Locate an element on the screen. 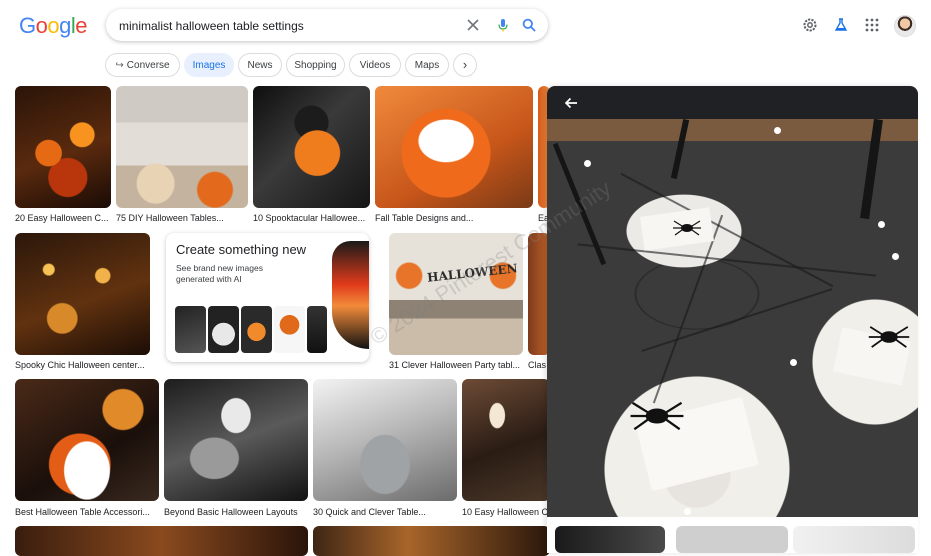  search-box is located at coordinates (327, 25).